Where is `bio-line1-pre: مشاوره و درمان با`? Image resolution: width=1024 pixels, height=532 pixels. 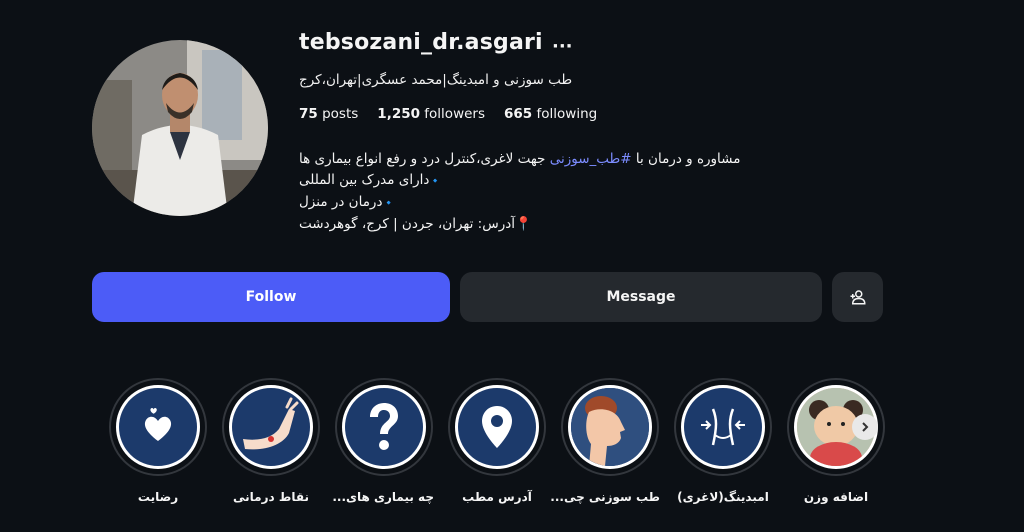
bio-line1-pre: مشاوره و درمان با is located at coordinates (686, 159).